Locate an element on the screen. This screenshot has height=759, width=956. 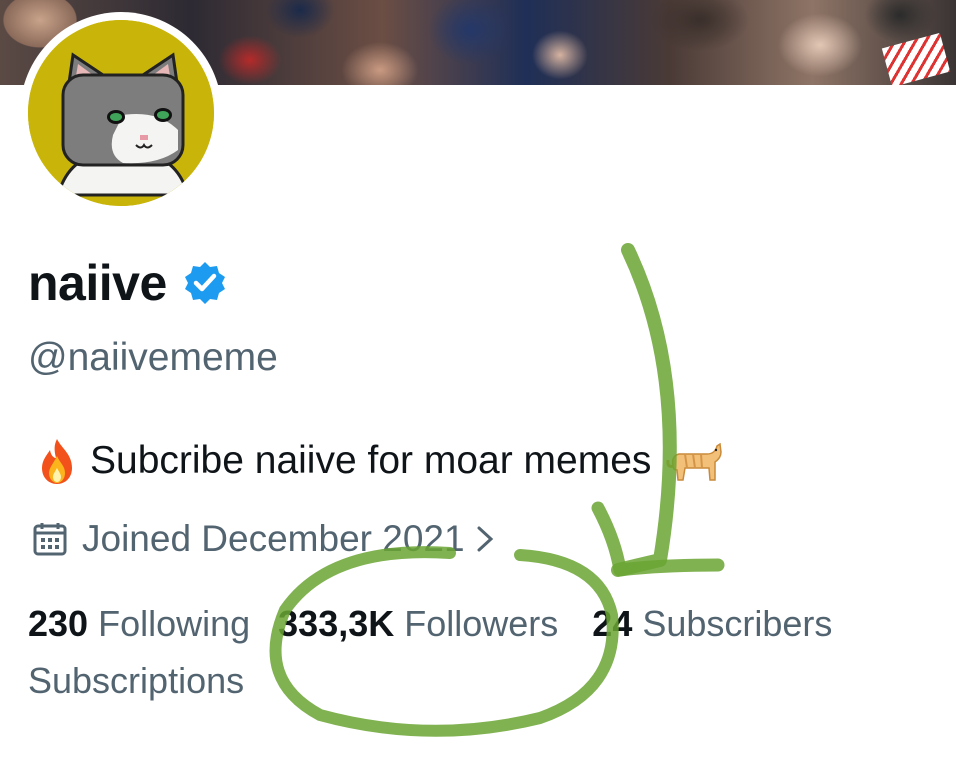
profile-name-row: naiive is located at coordinates (128, 283).